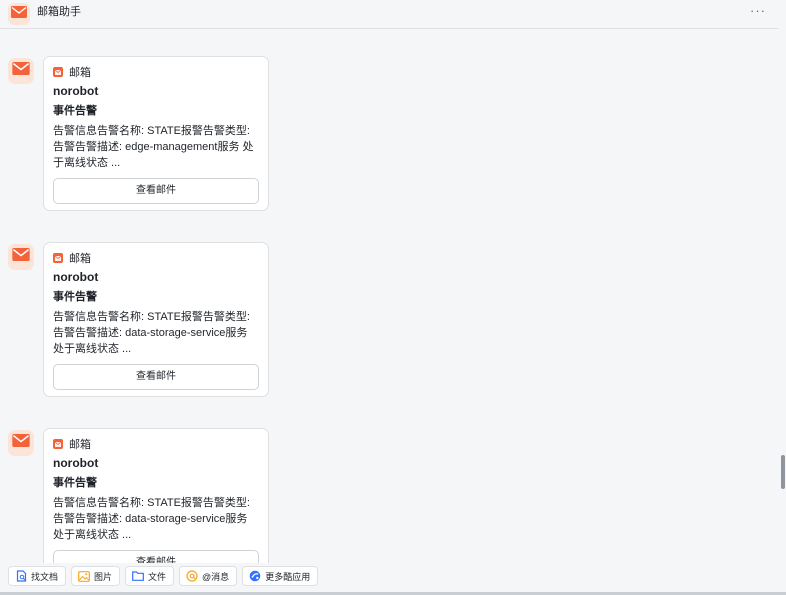  What do you see at coordinates (103, 576) in the screenshot?
I see `image-label: 图片` at bounding box center [103, 576].